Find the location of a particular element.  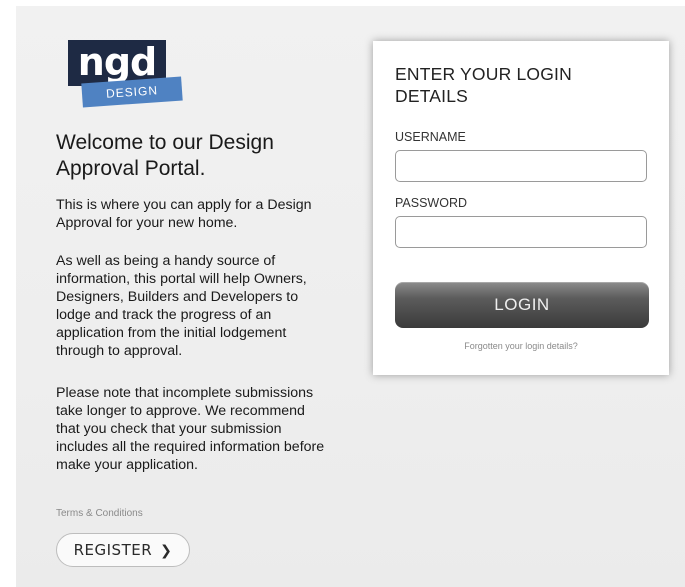

chevron-right-icon: ❯ is located at coordinates (166, 551).